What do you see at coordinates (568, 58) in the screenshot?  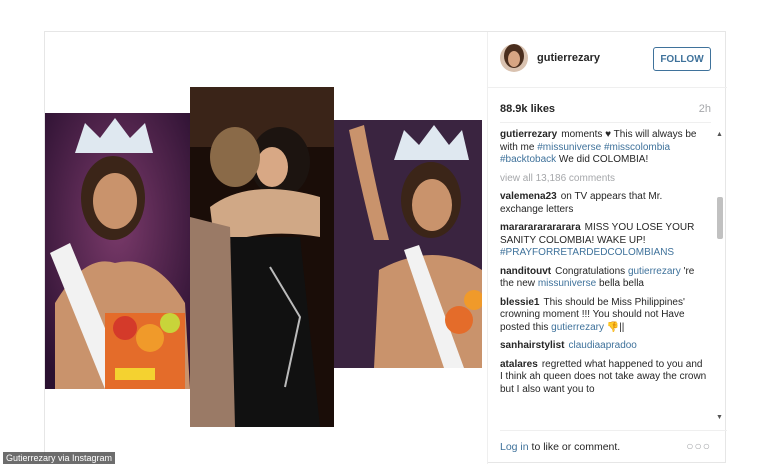 I see `username-link: gutierrezary` at bounding box center [568, 58].